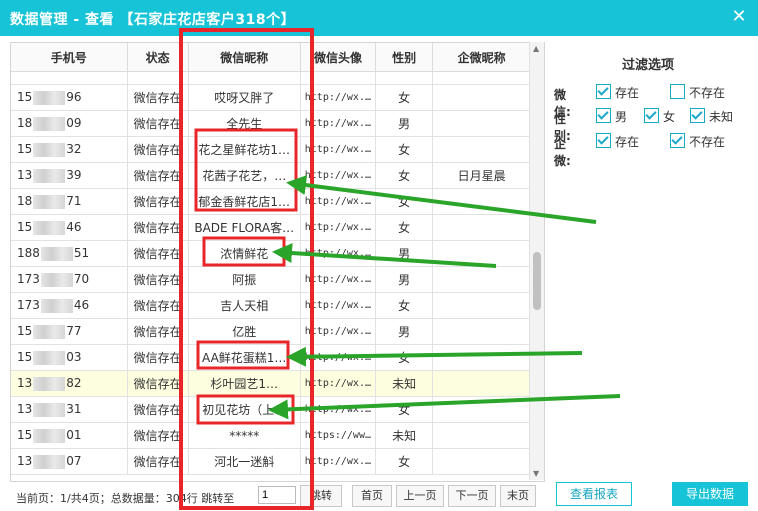 This screenshot has width=758, height=511. I want to click on checkbox-gender-unknown: 未知, so click(711, 116).